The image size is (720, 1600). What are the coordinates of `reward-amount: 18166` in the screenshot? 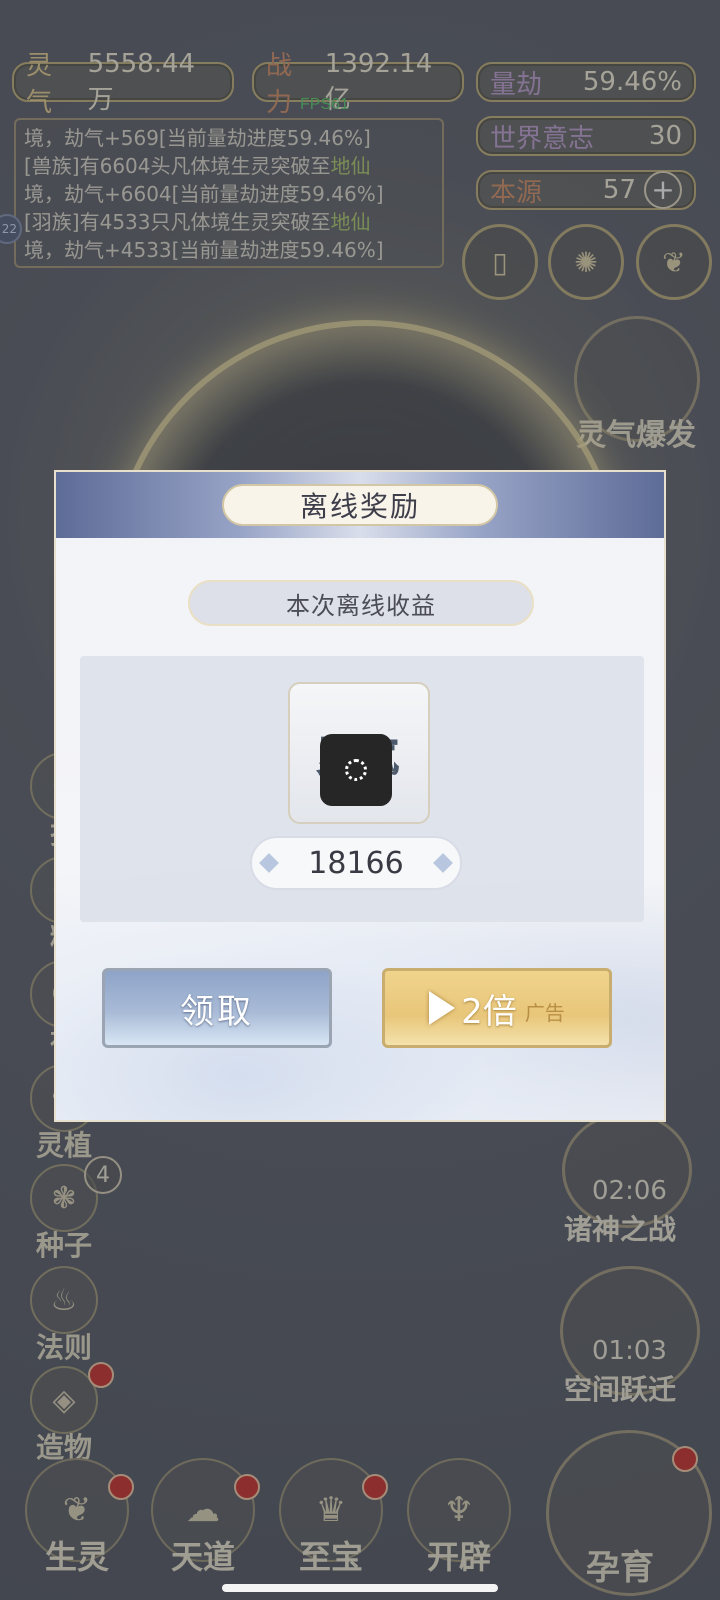 It's located at (356, 863).